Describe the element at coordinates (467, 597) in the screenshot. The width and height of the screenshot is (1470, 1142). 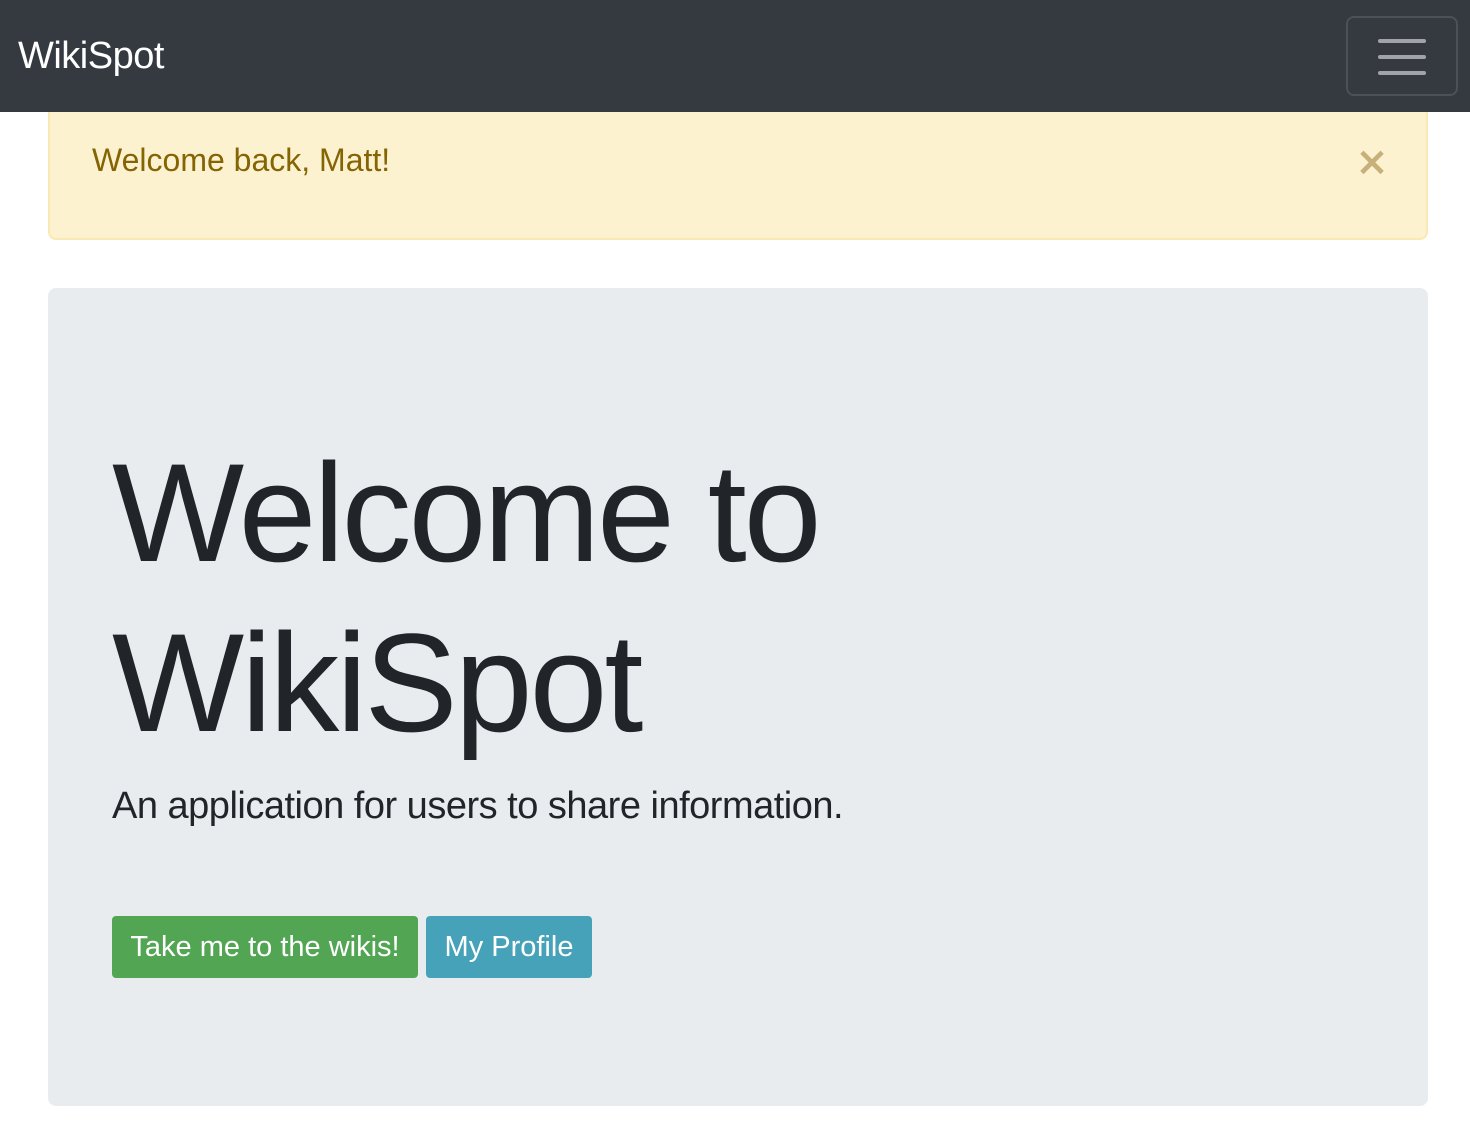
I see `page-title: Welcome to WikiSpot` at that location.